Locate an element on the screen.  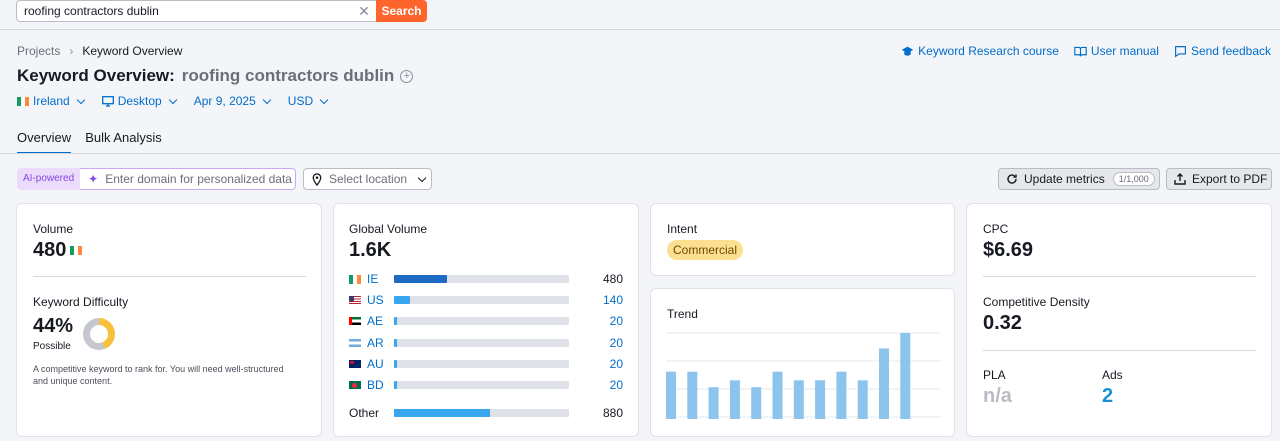
send-feedback-link: Send feedback is located at coordinates (1222, 51).